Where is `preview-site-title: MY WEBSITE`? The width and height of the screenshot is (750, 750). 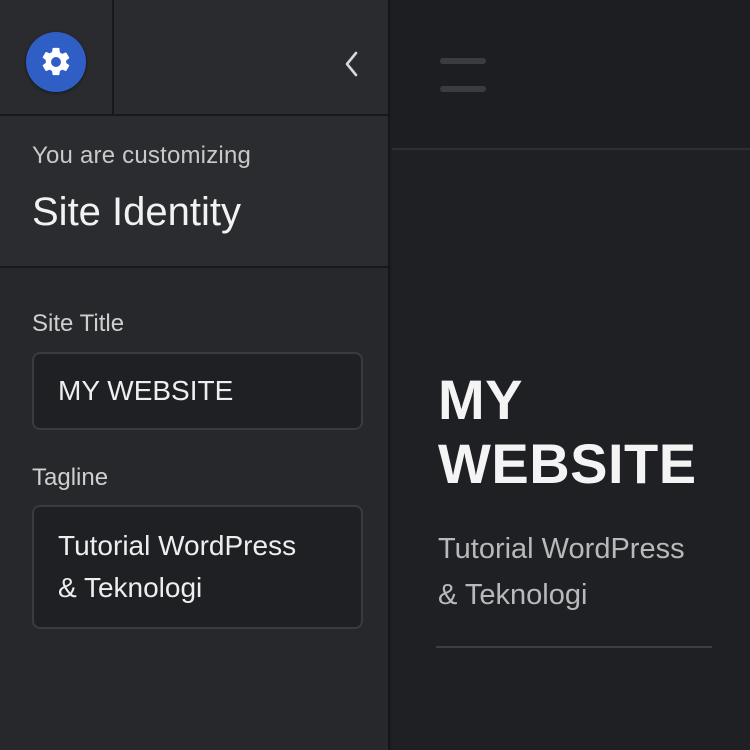
preview-site-title: MY WEBSITE is located at coordinates (567, 431).